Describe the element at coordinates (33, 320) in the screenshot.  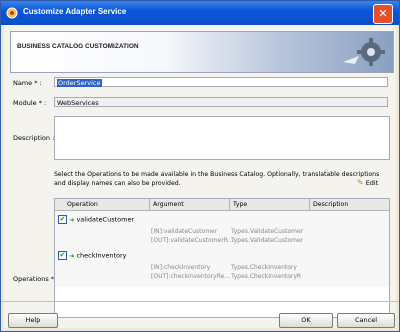
I see `help-button: Help` at that location.